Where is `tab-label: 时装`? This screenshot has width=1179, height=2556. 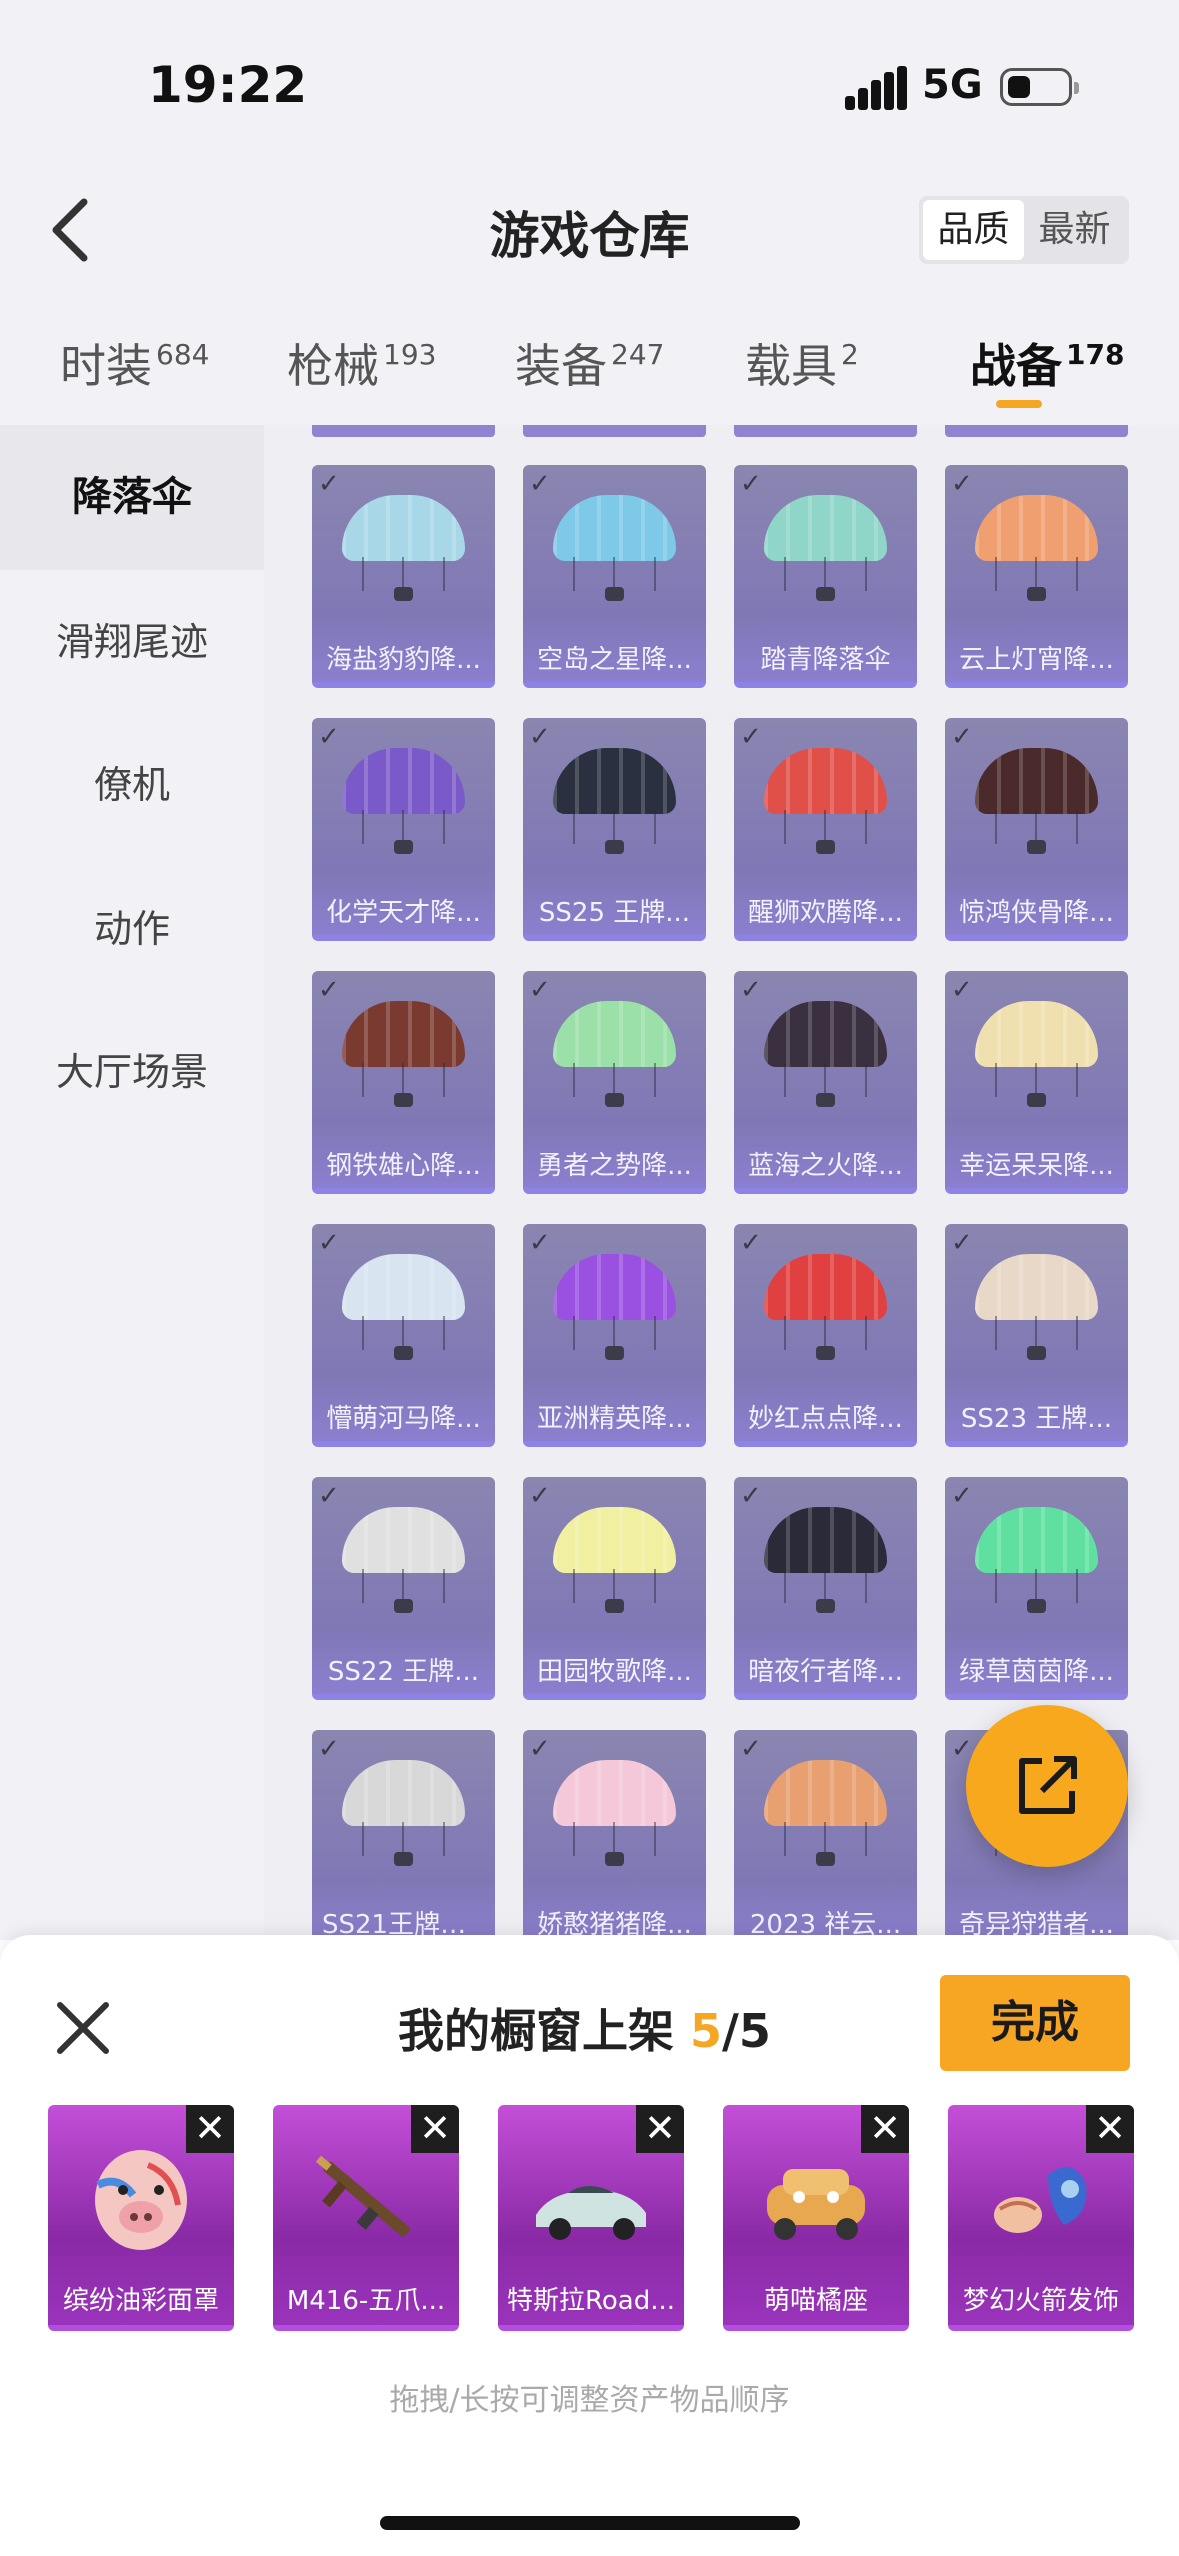 tab-label: 时装 is located at coordinates (106, 366).